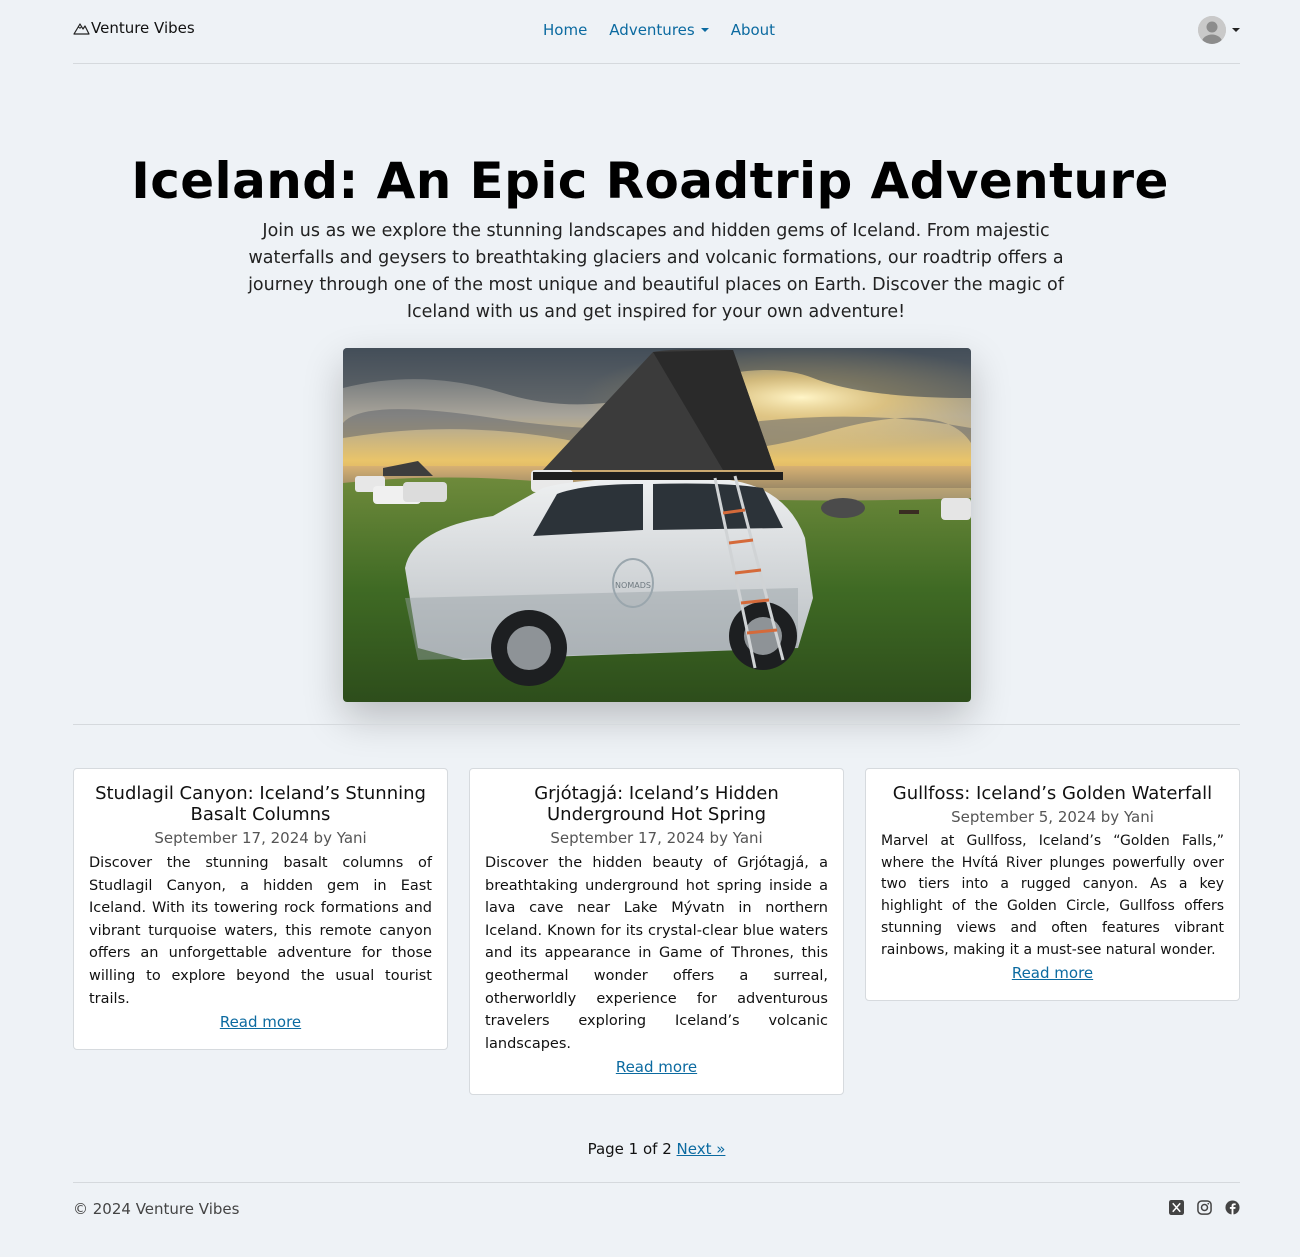  What do you see at coordinates (156, 1209) in the screenshot?
I see `copyright-text: © 2024 Venture Vibes` at bounding box center [156, 1209].